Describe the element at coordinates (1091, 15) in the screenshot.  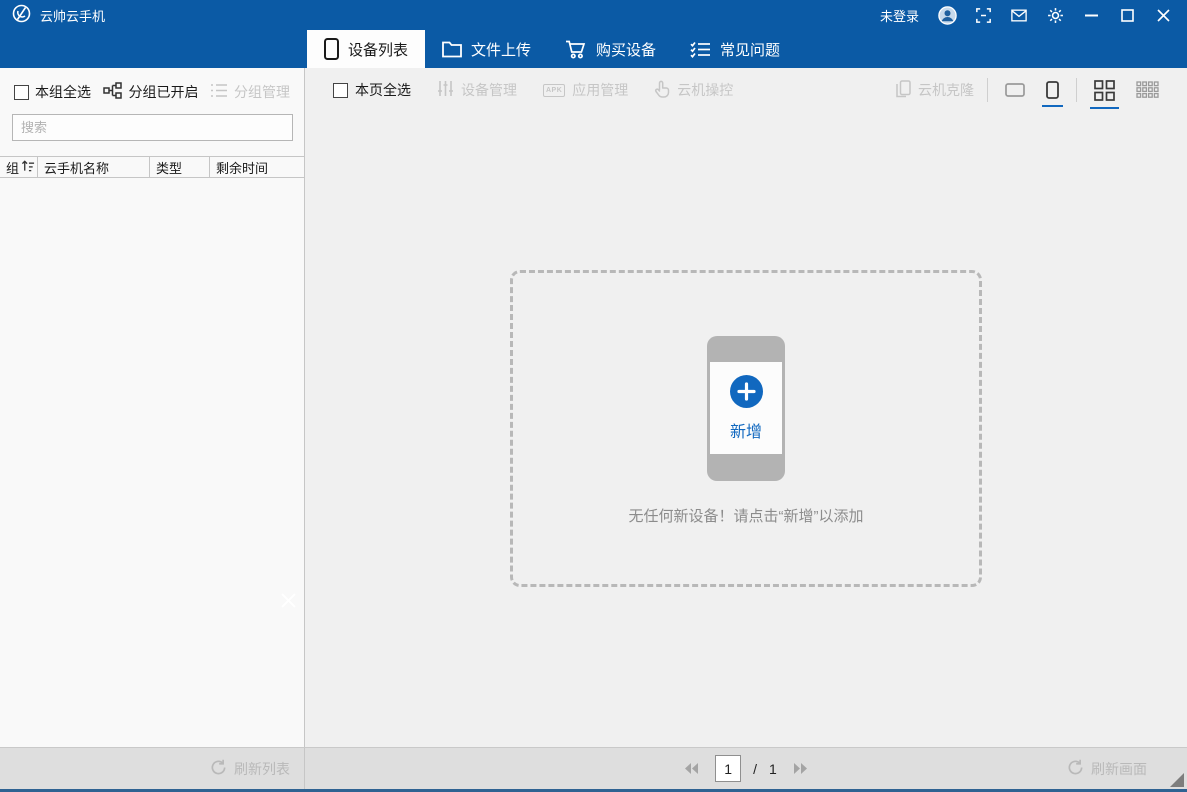
I see `minimize-button` at that location.